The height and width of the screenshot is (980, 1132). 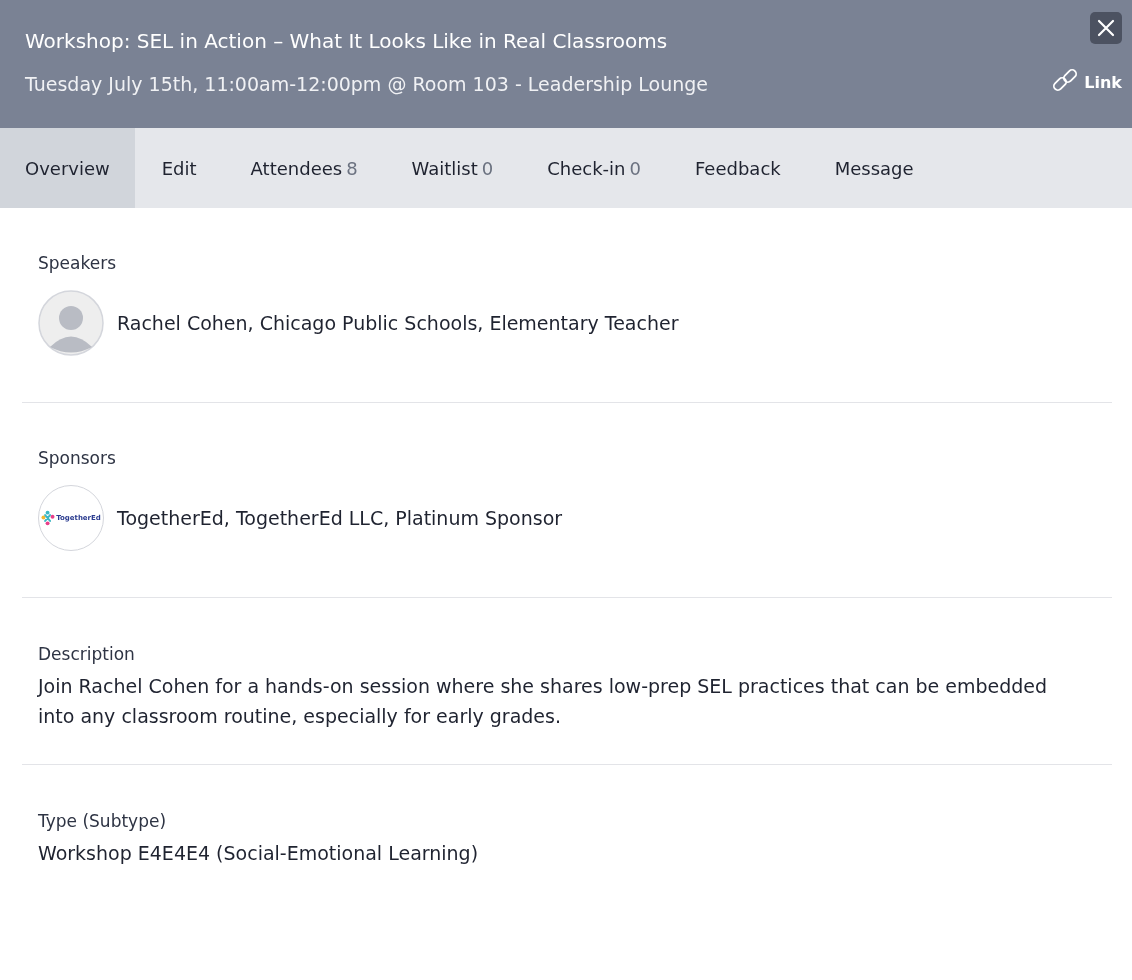 I want to click on close-button, so click(x=1106, y=28).